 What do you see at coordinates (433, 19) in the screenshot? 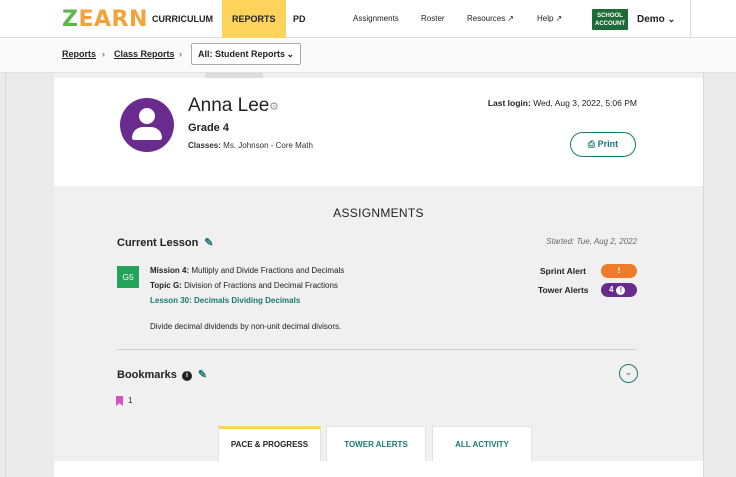
I see `nav-roster: Roster` at bounding box center [433, 19].